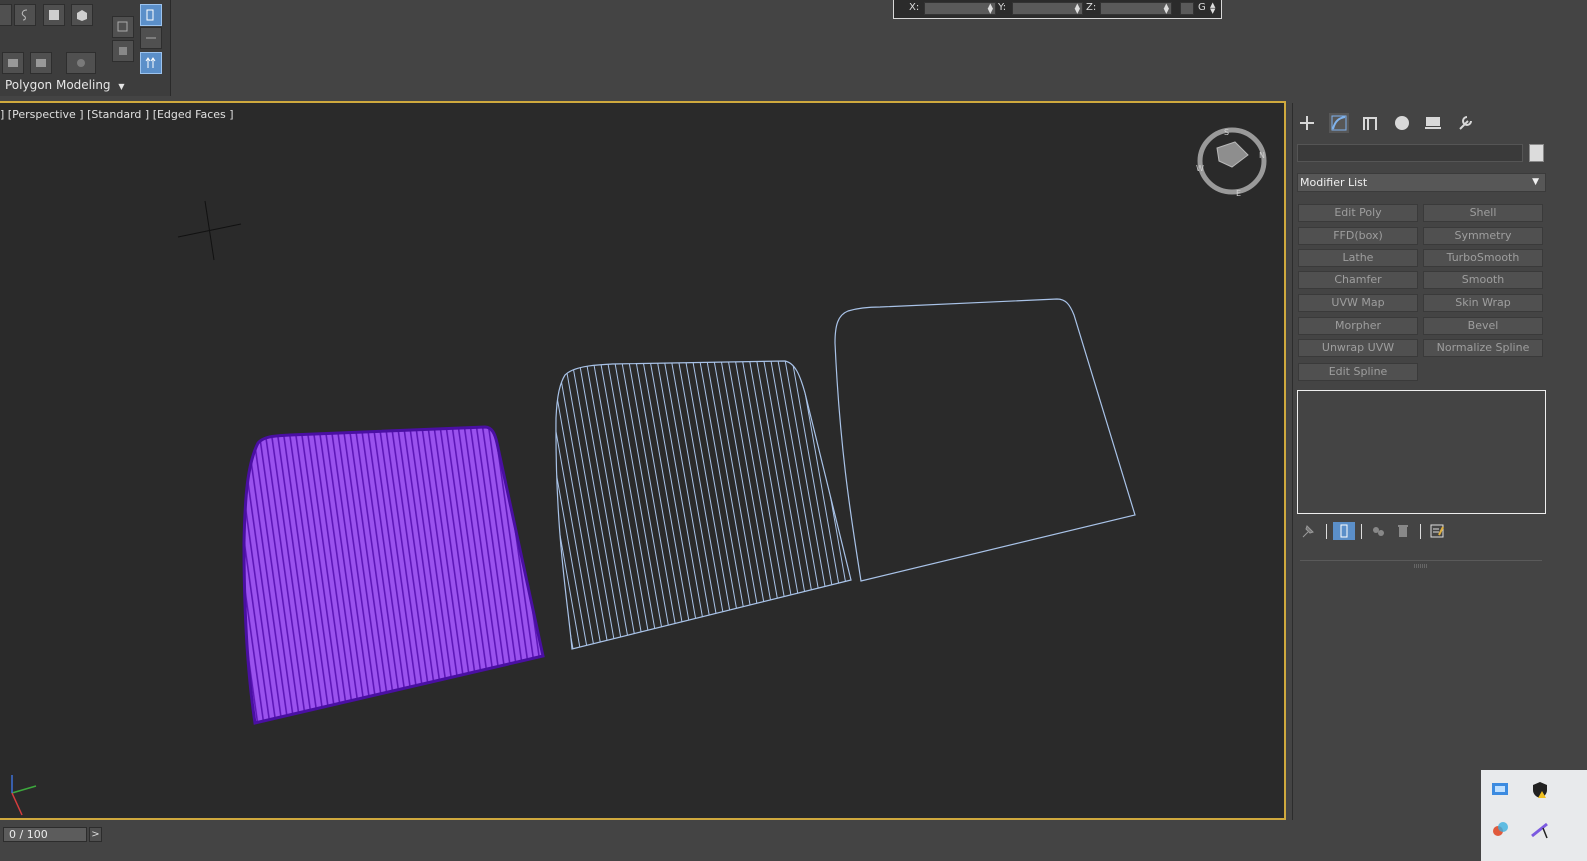 This screenshot has width=1587, height=861. What do you see at coordinates (1358, 303) in the screenshot?
I see `modifier-button-uvw-map: UVW Map` at bounding box center [1358, 303].